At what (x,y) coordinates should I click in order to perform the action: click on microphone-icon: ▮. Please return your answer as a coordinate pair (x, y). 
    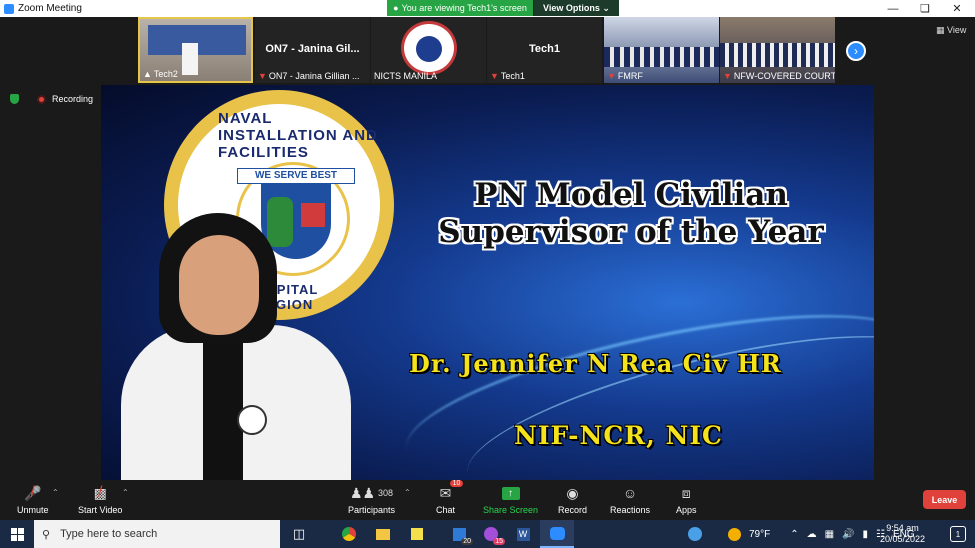
    Looking at the image, I should click on (866, 534).